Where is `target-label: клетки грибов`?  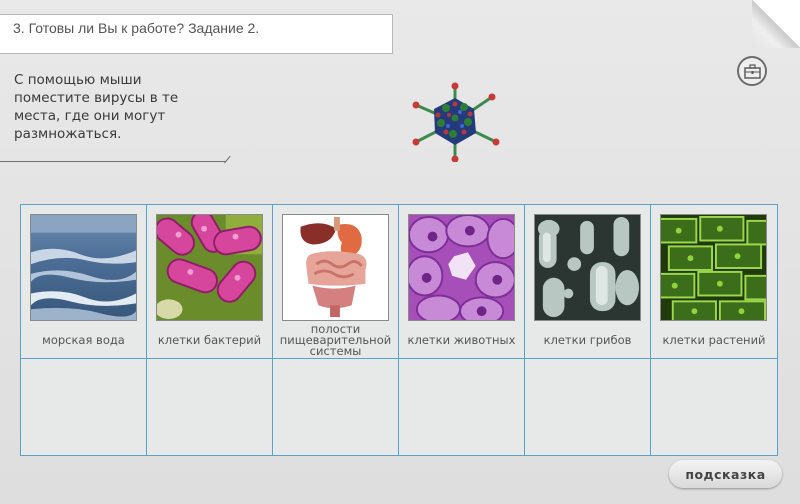
target-label: клетки грибов is located at coordinates (587, 339).